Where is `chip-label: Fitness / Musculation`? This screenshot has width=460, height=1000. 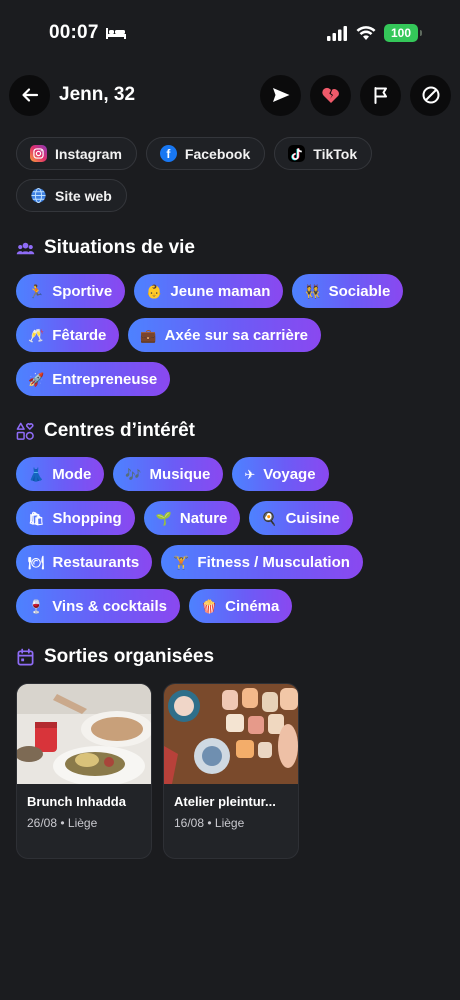
chip-label: Fitness / Musculation is located at coordinates (273, 562).